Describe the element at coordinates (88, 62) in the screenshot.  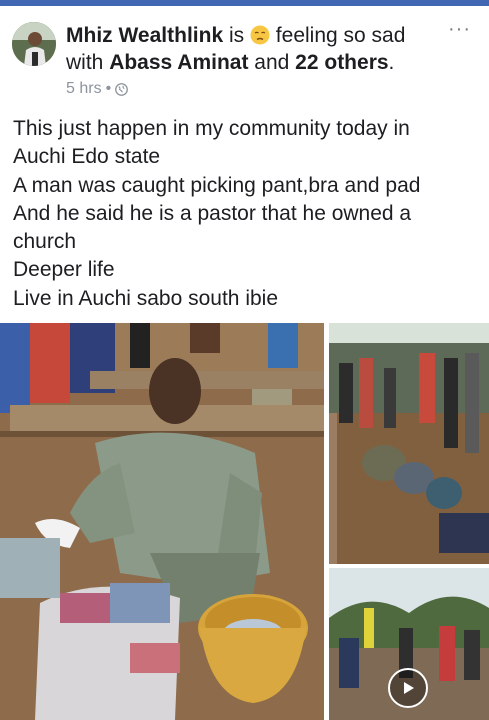
I see `with-text: with` at that location.